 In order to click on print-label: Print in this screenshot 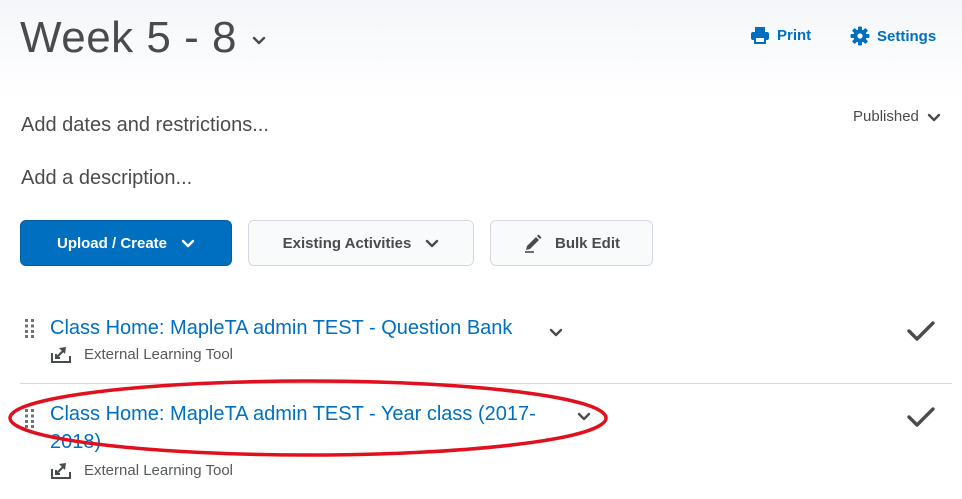, I will do `click(794, 35)`.